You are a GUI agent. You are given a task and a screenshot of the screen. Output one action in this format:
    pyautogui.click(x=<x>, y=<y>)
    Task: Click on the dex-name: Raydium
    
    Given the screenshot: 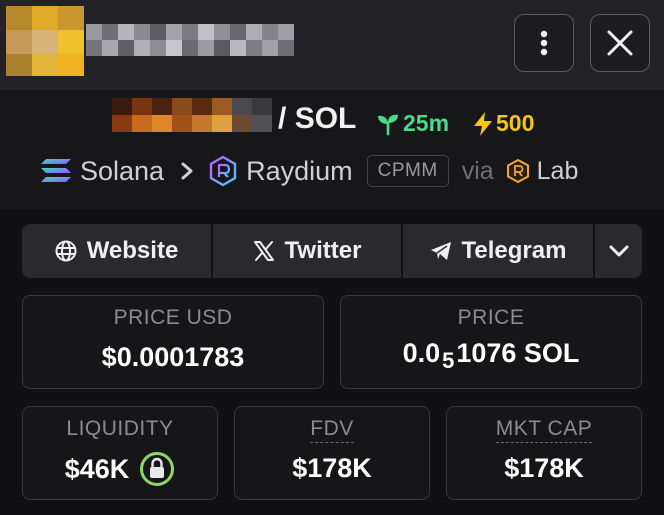 What is the action you would take?
    pyautogui.click(x=299, y=171)
    